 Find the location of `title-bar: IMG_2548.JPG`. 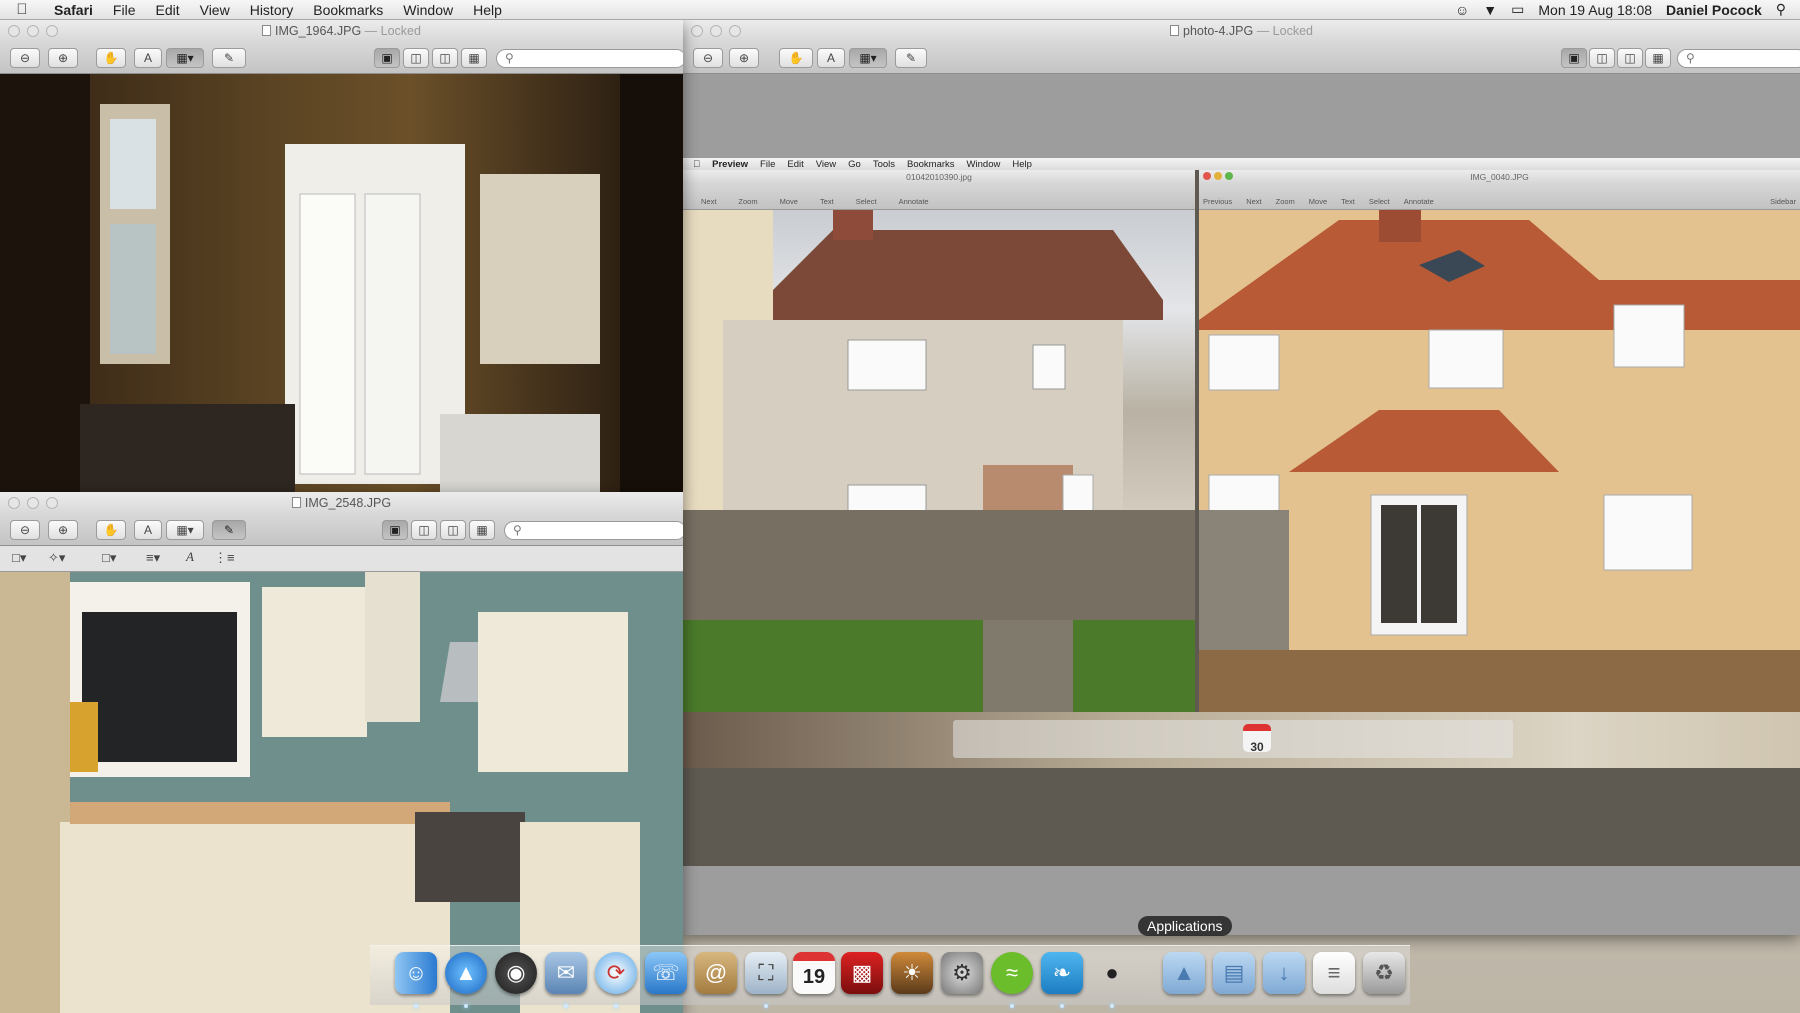

title-bar: IMG_2548.JPG is located at coordinates (341, 503).